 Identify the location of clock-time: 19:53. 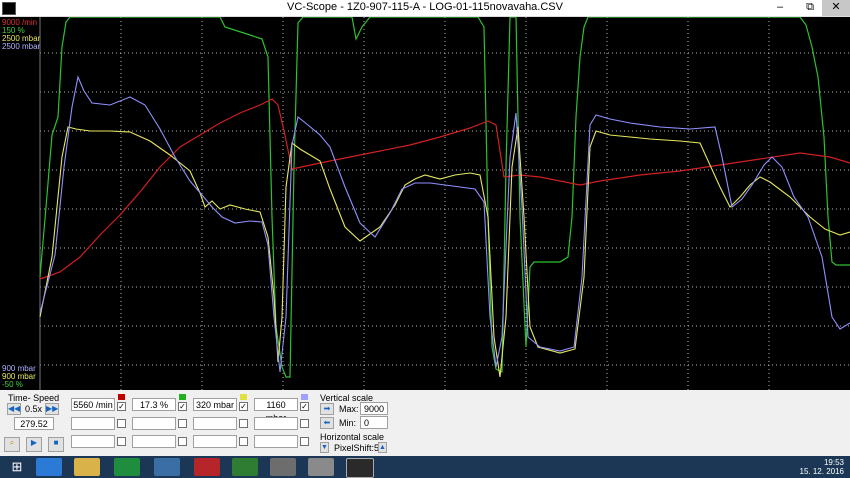
(833, 462).